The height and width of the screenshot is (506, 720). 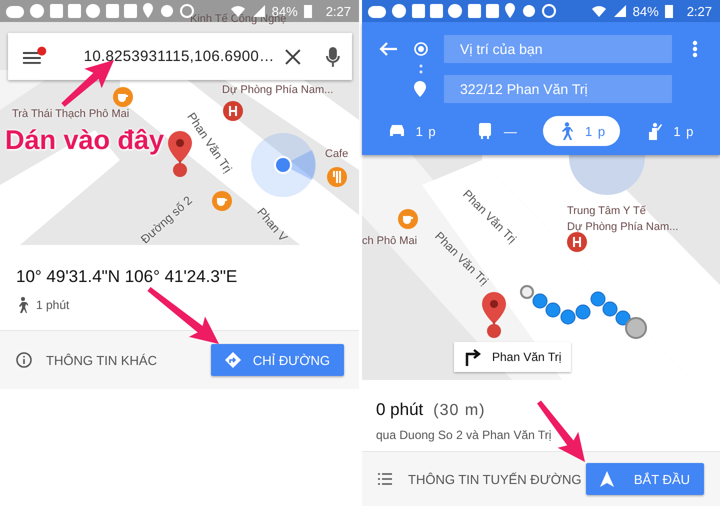 What do you see at coordinates (598, 11) in the screenshot?
I see `wifi-icon` at bounding box center [598, 11].